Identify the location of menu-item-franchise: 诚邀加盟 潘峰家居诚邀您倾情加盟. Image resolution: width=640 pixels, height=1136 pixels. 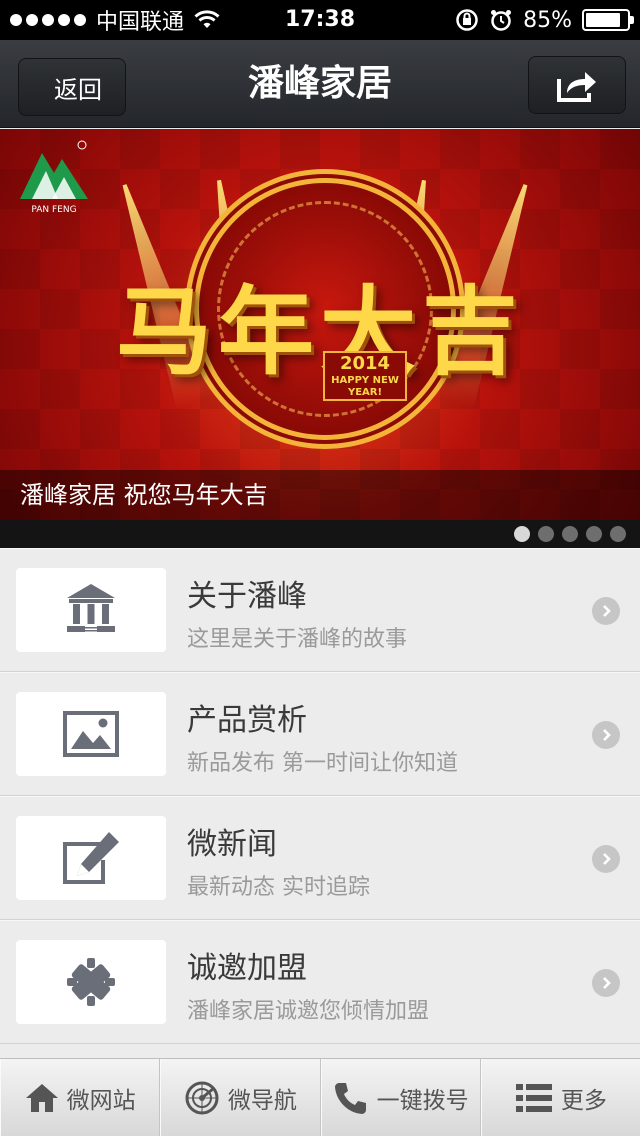
(320, 982).